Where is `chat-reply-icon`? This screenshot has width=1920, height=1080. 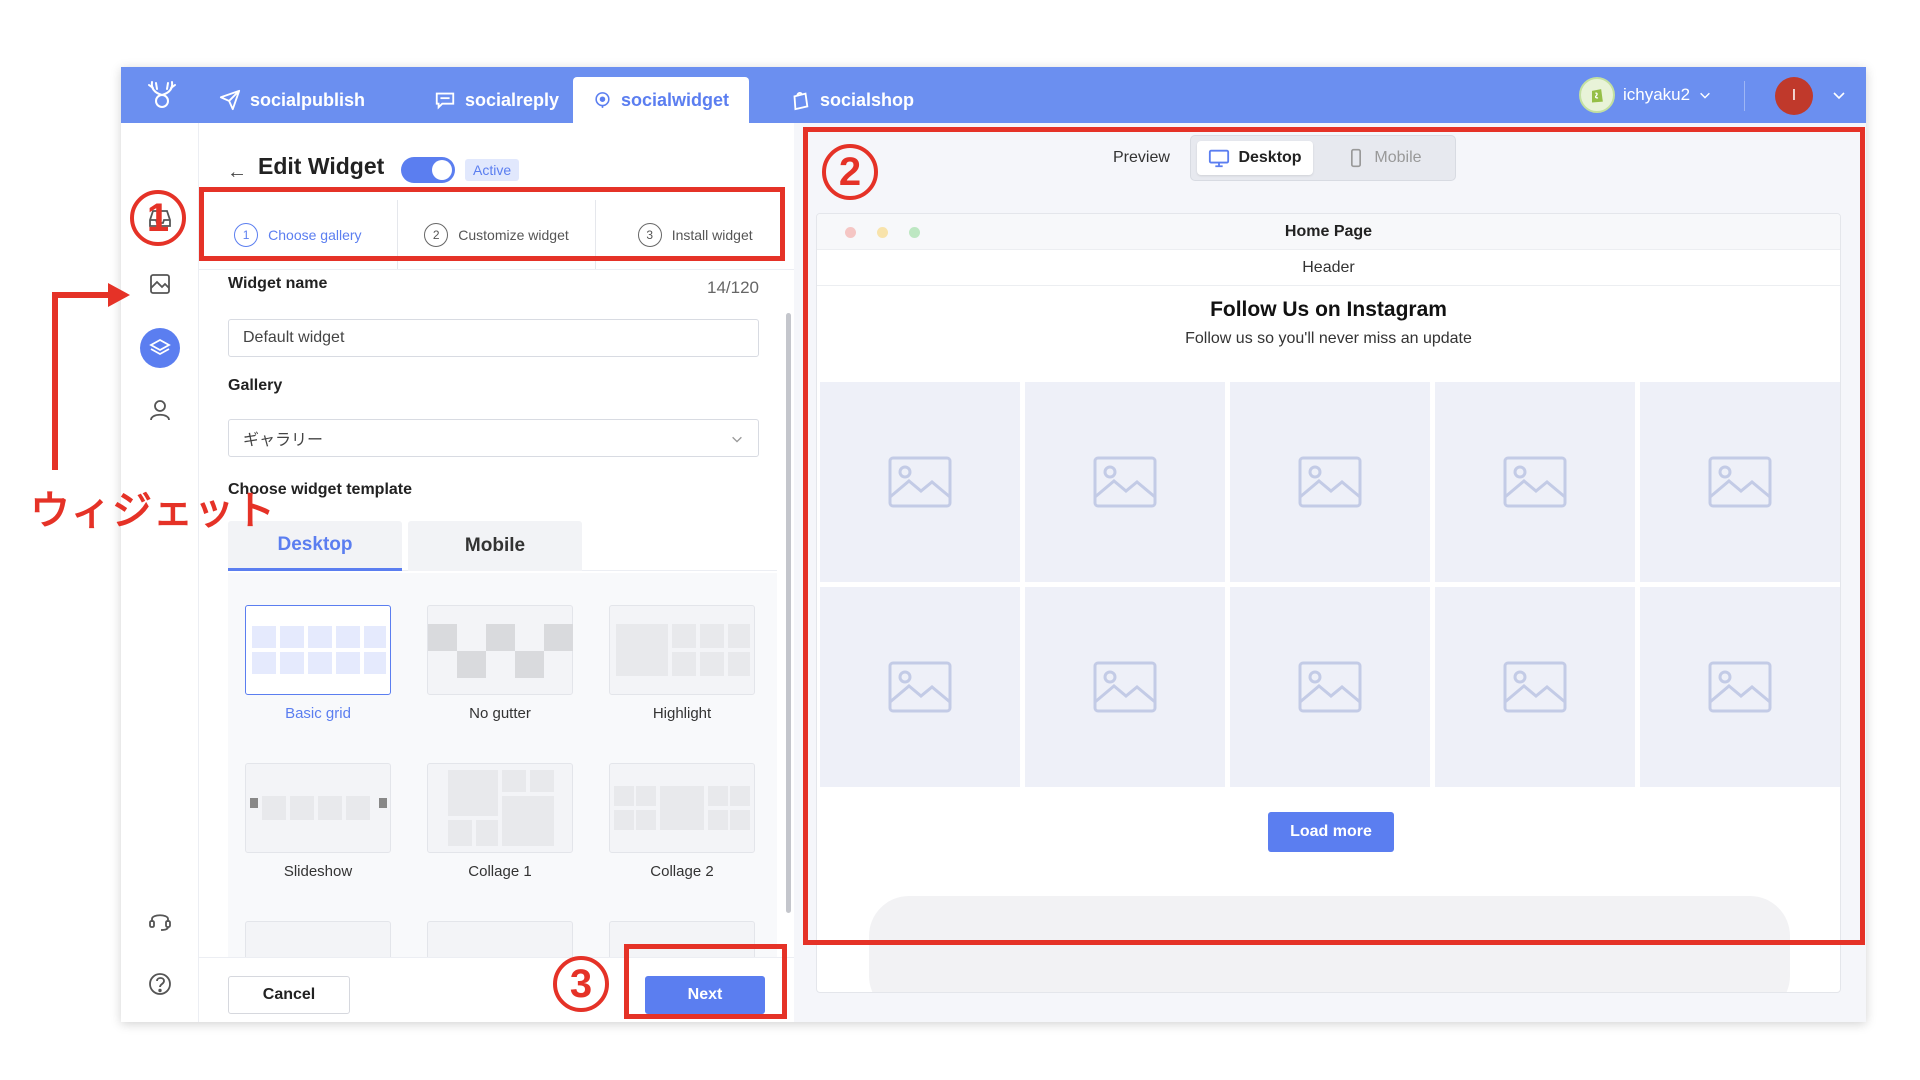 chat-reply-icon is located at coordinates (445, 101).